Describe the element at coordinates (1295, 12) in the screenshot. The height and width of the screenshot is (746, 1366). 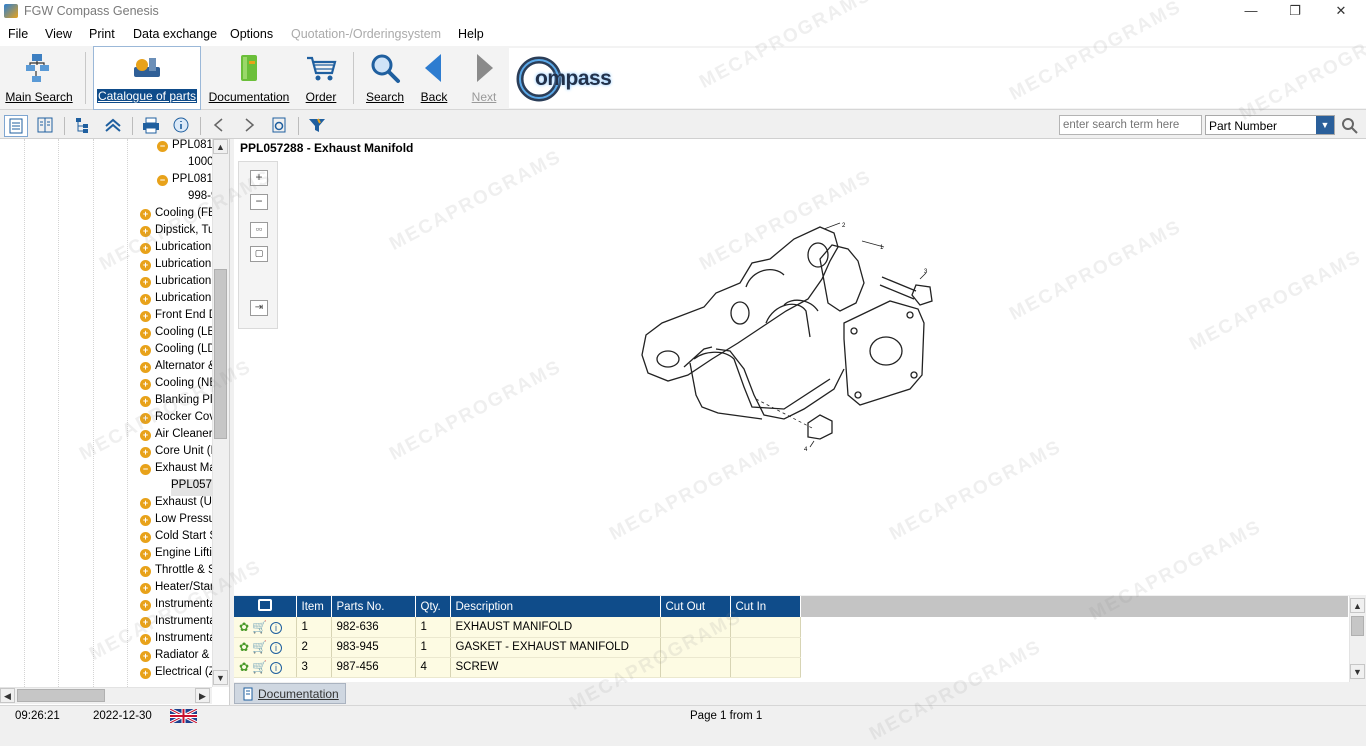
I see `restore-button: ❐` at that location.